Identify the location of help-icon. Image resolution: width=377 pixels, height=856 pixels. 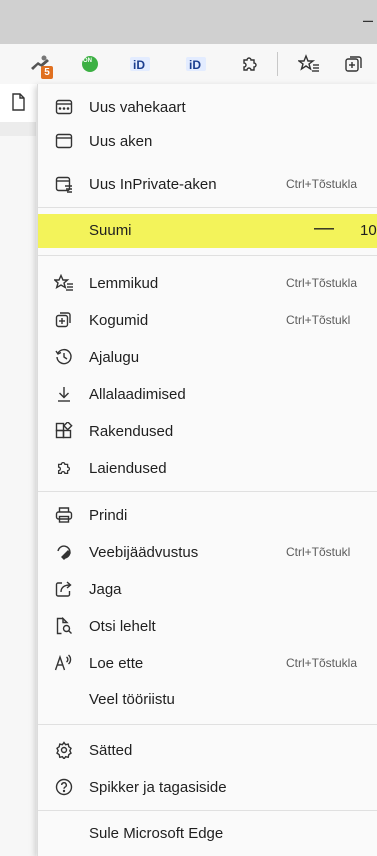
(64, 787).